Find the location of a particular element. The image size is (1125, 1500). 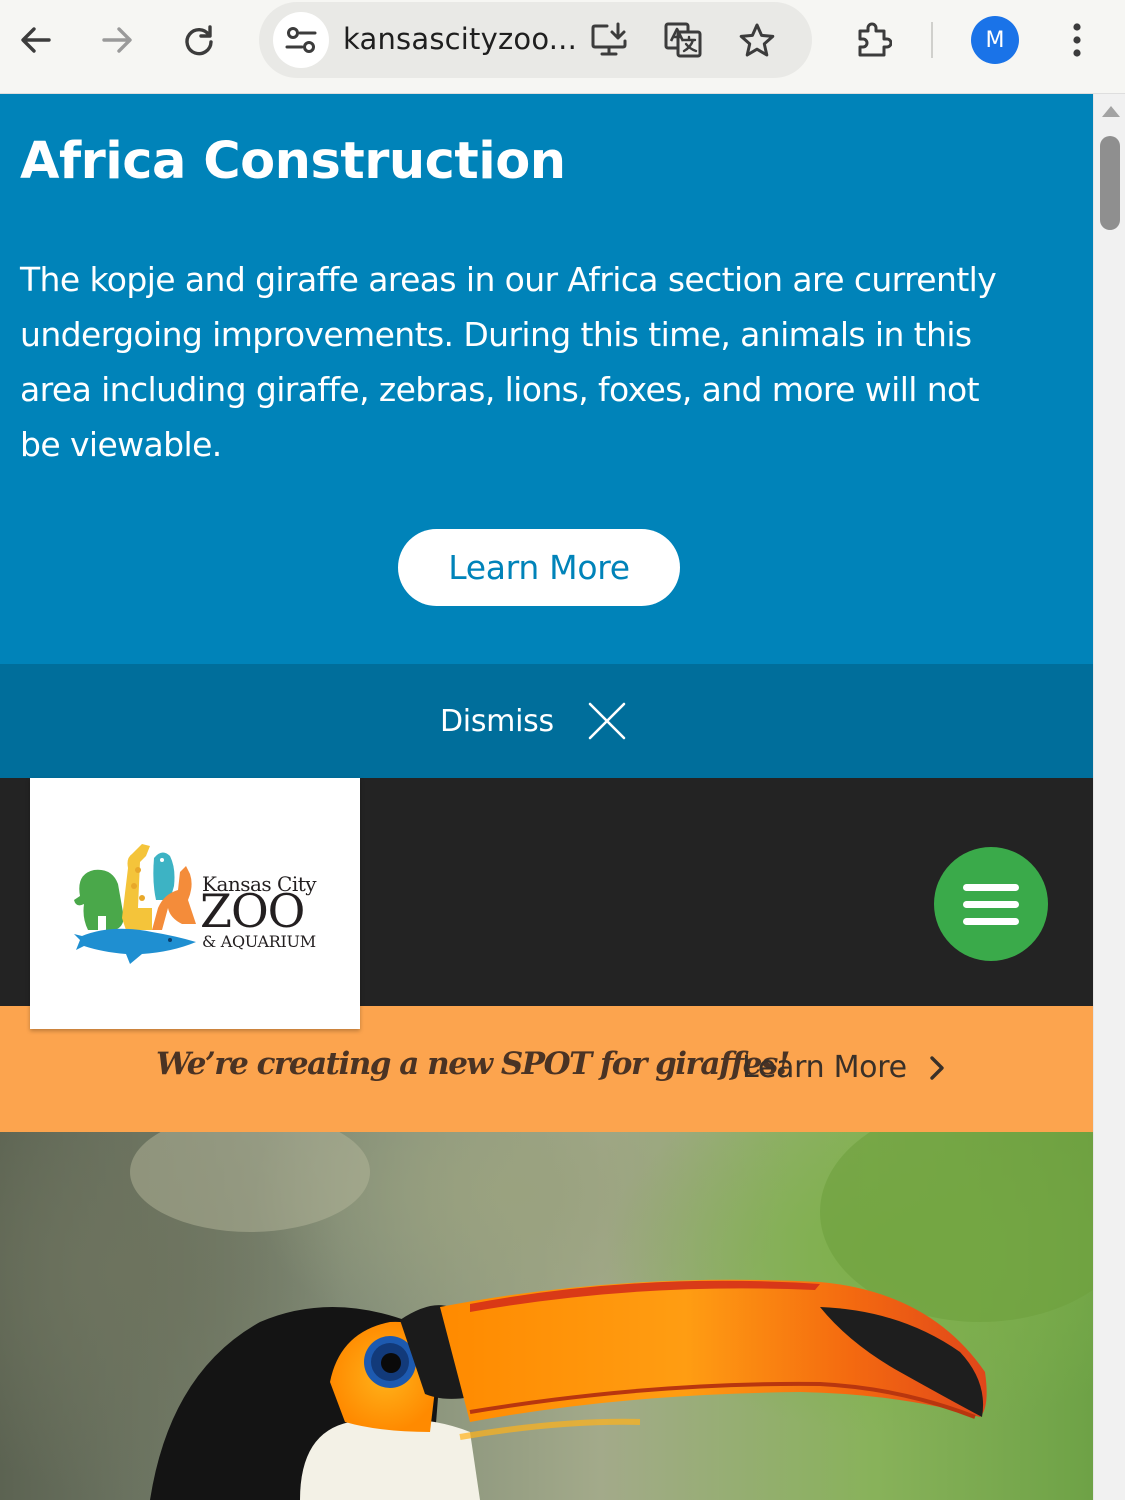

back-button is located at coordinates (36, 40).